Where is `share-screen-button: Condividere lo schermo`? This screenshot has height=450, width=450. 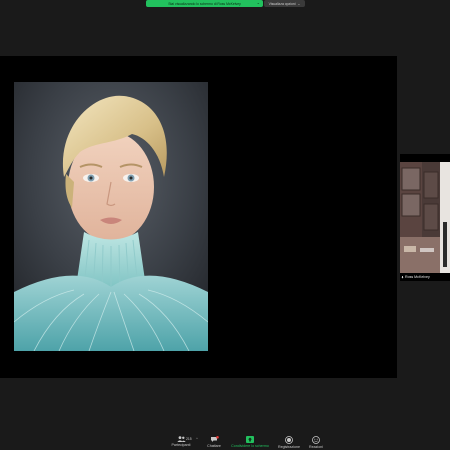
share-screen-button: Condividere lo schermo is located at coordinates (250, 441).